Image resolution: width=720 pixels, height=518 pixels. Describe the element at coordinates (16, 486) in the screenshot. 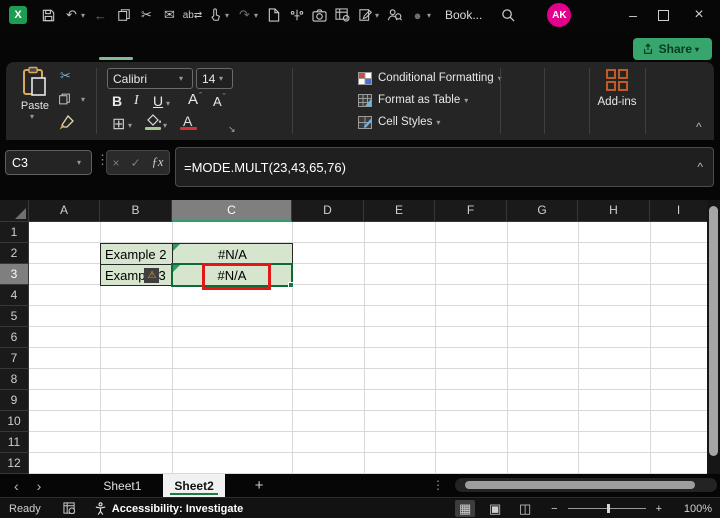

I see `prev-sheet-button: ‹` at that location.